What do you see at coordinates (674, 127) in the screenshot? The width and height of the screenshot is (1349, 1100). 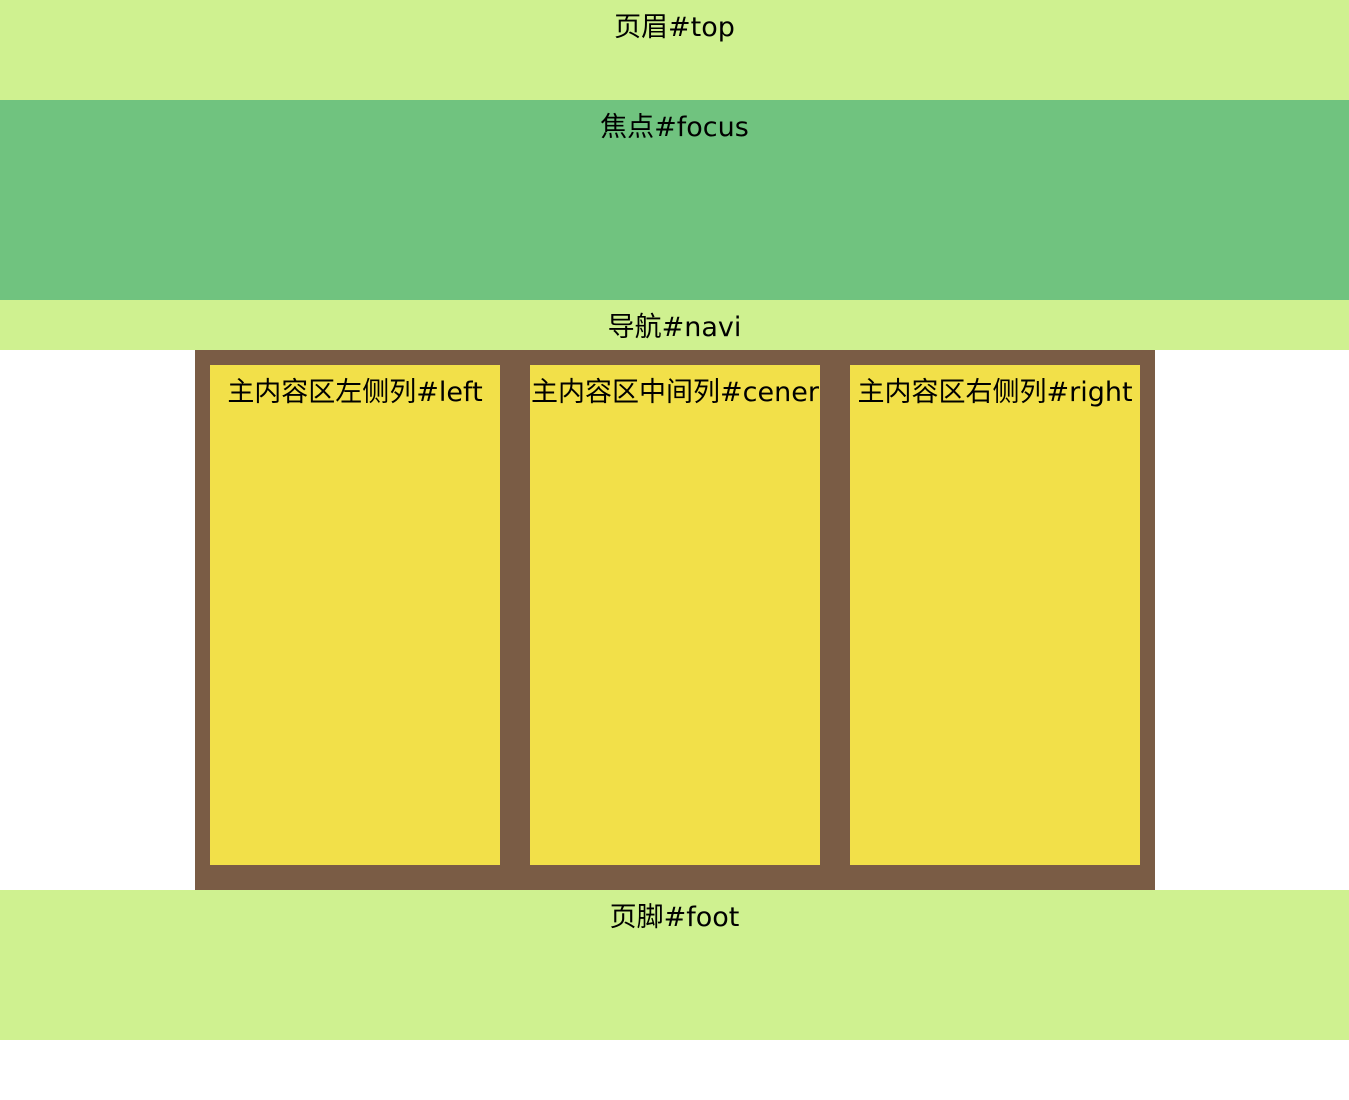 I see `focus-label: 焦点#focus` at bounding box center [674, 127].